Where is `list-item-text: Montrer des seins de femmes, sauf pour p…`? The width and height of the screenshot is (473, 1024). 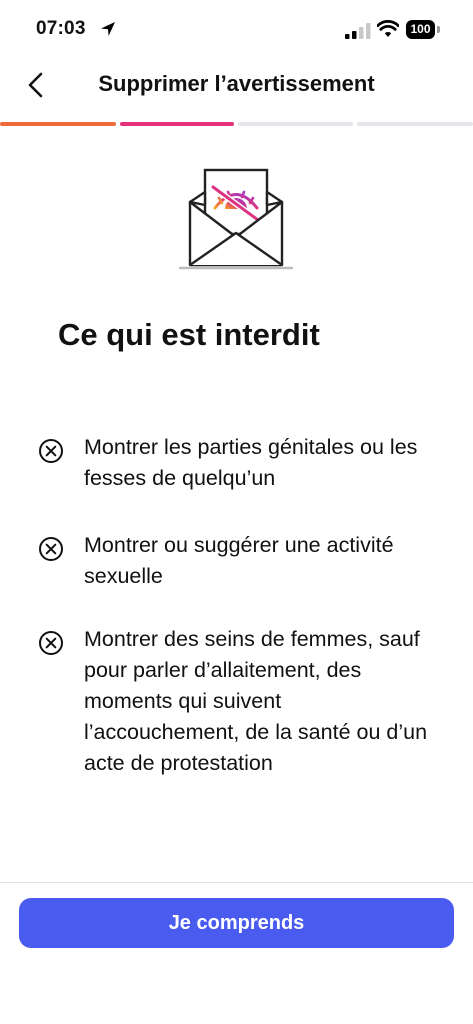
list-item-text: Montrer des seins de femmes, sauf pour p… is located at coordinates (256, 701).